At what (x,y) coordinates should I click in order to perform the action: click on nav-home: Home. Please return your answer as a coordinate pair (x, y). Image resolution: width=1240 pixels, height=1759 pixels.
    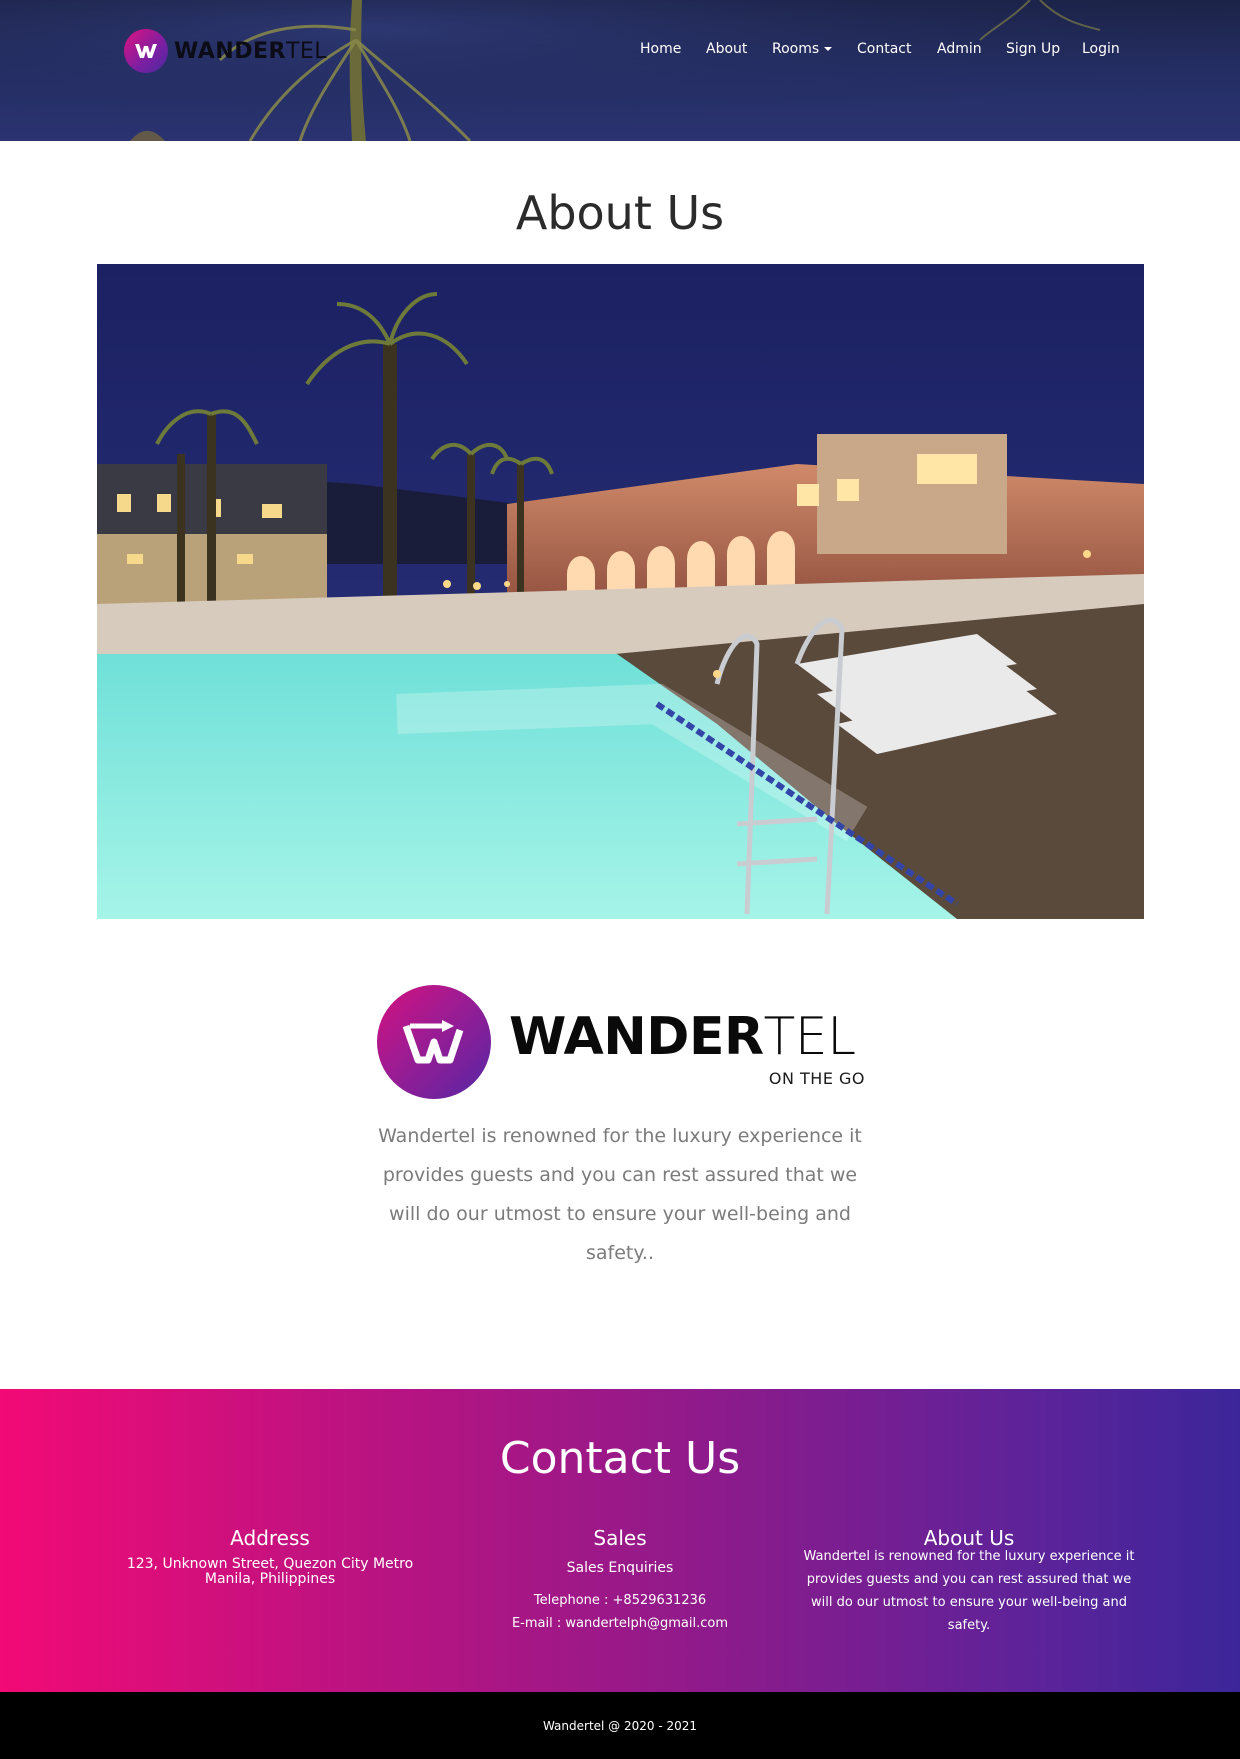
    Looking at the image, I should click on (660, 49).